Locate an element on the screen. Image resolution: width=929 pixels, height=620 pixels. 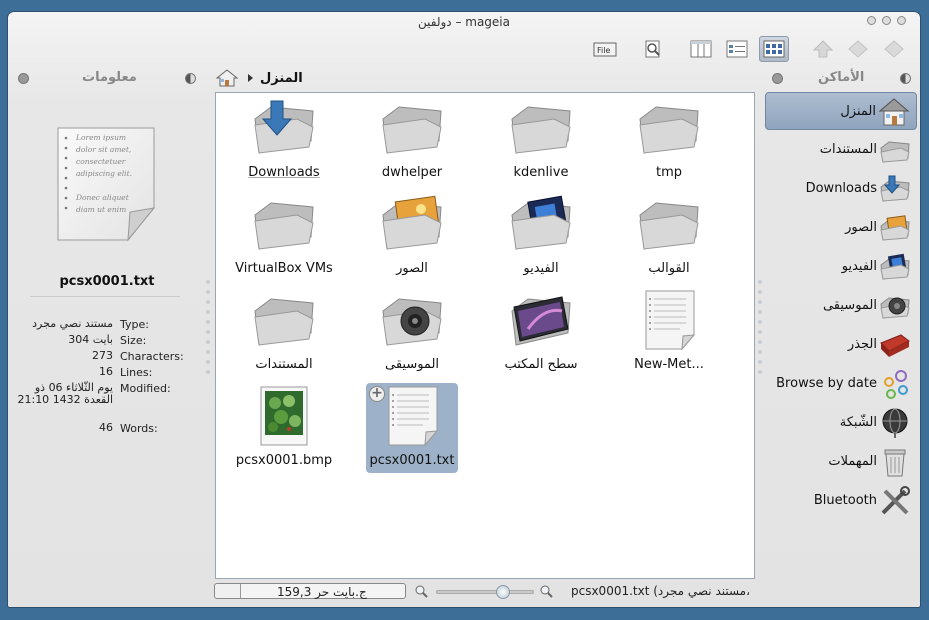
videos-folder-icon is located at coordinates (541, 222).